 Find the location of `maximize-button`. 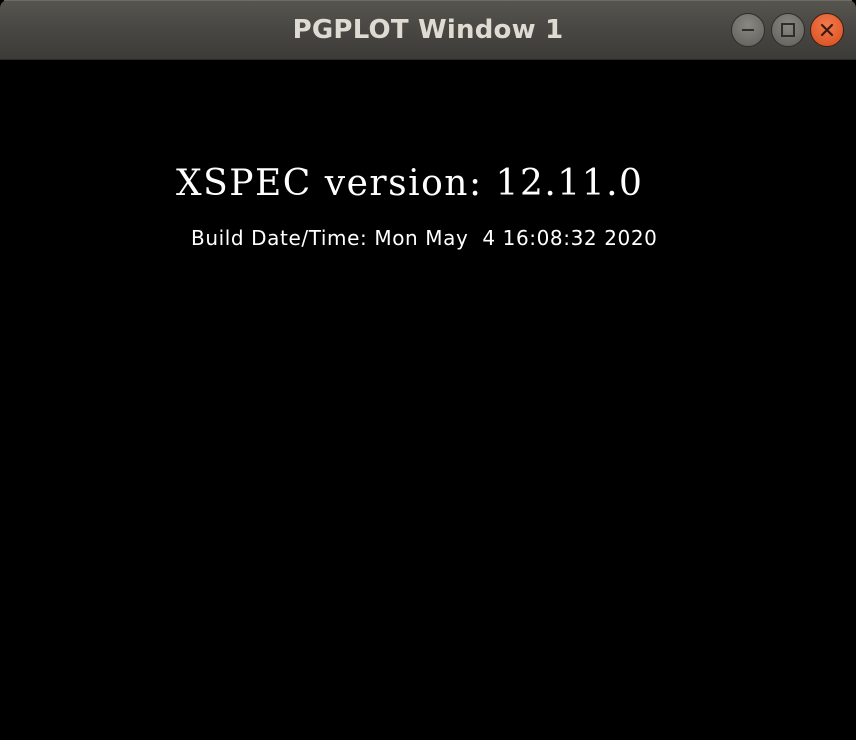

maximize-button is located at coordinates (788, 30).